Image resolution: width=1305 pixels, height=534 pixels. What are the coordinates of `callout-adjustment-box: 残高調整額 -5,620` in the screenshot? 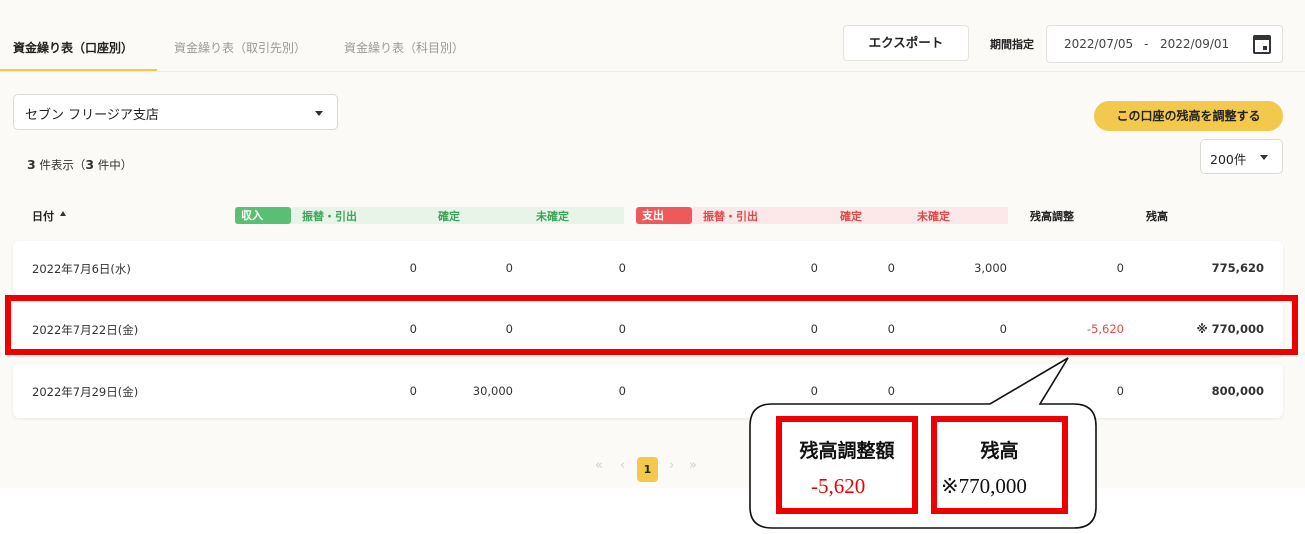 It's located at (847, 465).